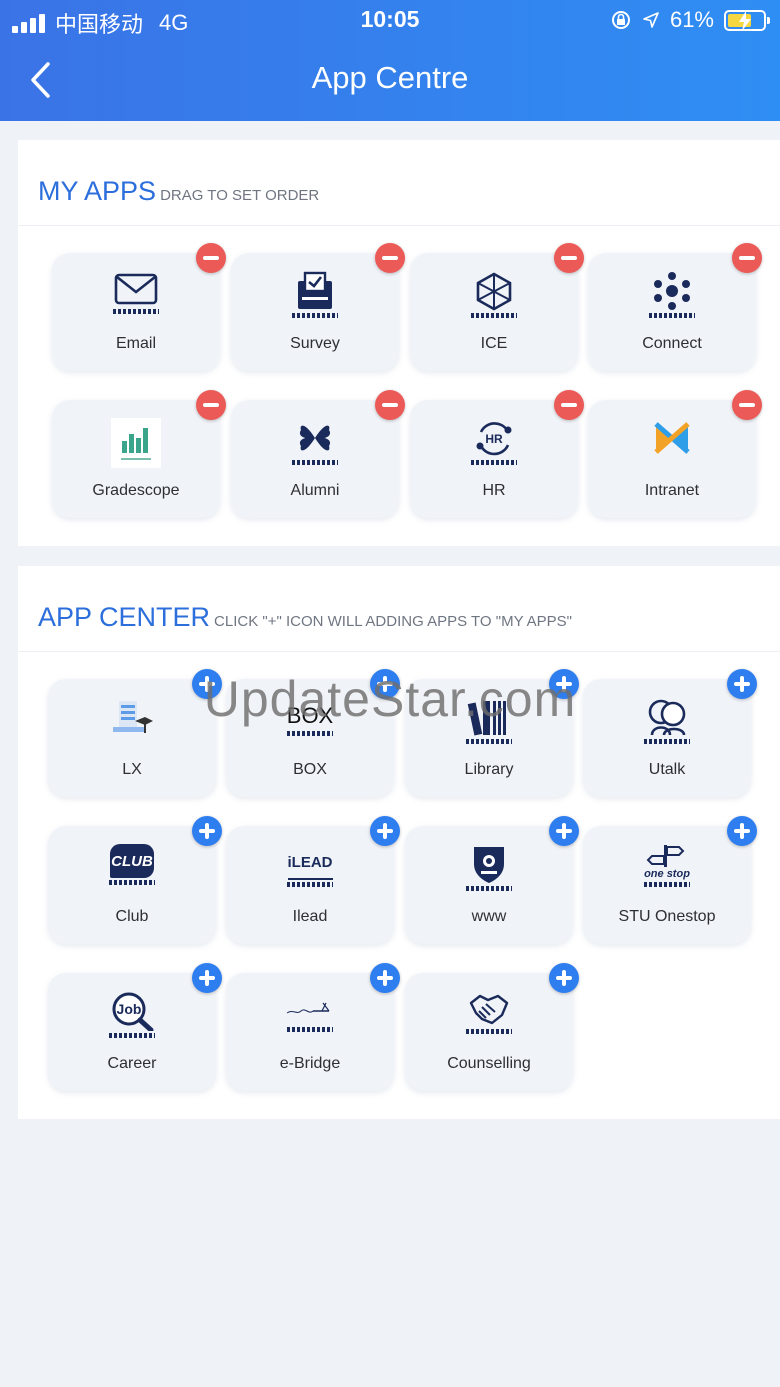 The height and width of the screenshot is (1387, 780). Describe the element at coordinates (315, 343) in the screenshot. I see `app-label: Survey` at that location.